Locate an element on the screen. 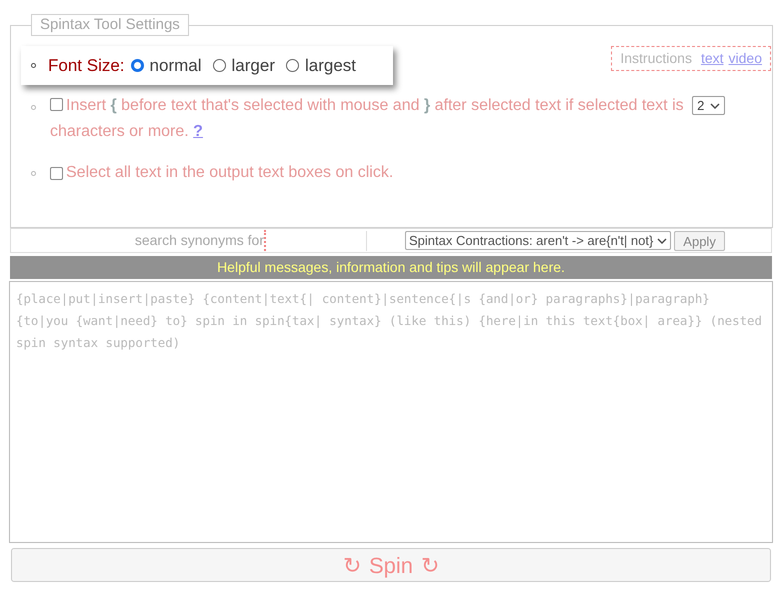 The height and width of the screenshot is (596, 779). editor-placeholder: {place|put|insert|paste} {content|text{| content}|sentence{|s {and|or} paragraphs}|paragraph} {to|you {want|need} to} spin in spin{tax| syntax} (like this) {here|in this text{box| area}} (nested spin syntax supported) is located at coordinates (389, 321).